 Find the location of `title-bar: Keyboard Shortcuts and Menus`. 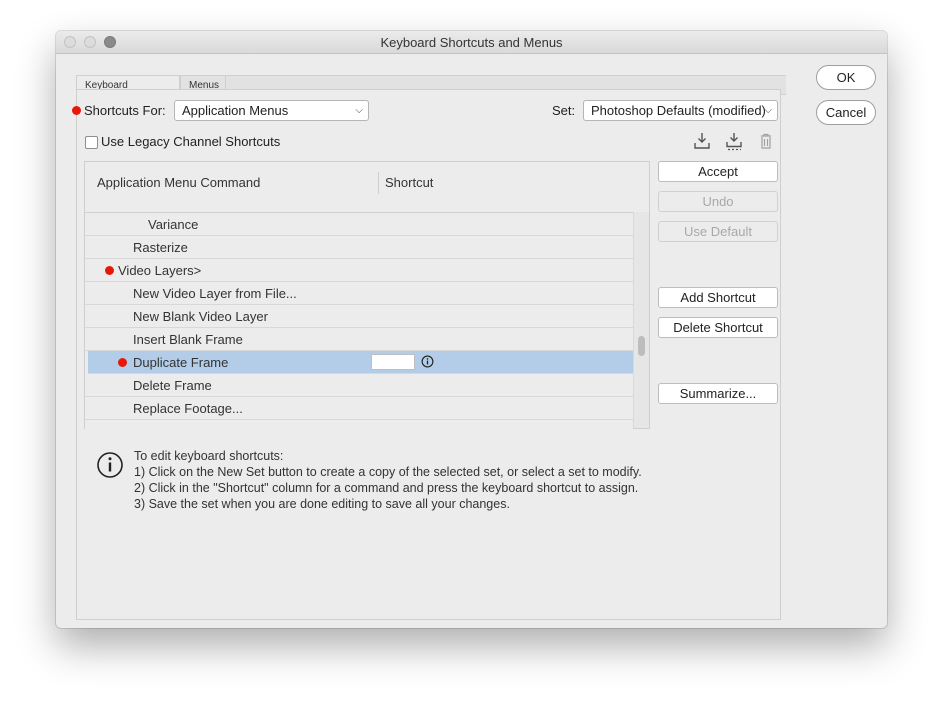

title-bar: Keyboard Shortcuts and Menus is located at coordinates (471, 42).